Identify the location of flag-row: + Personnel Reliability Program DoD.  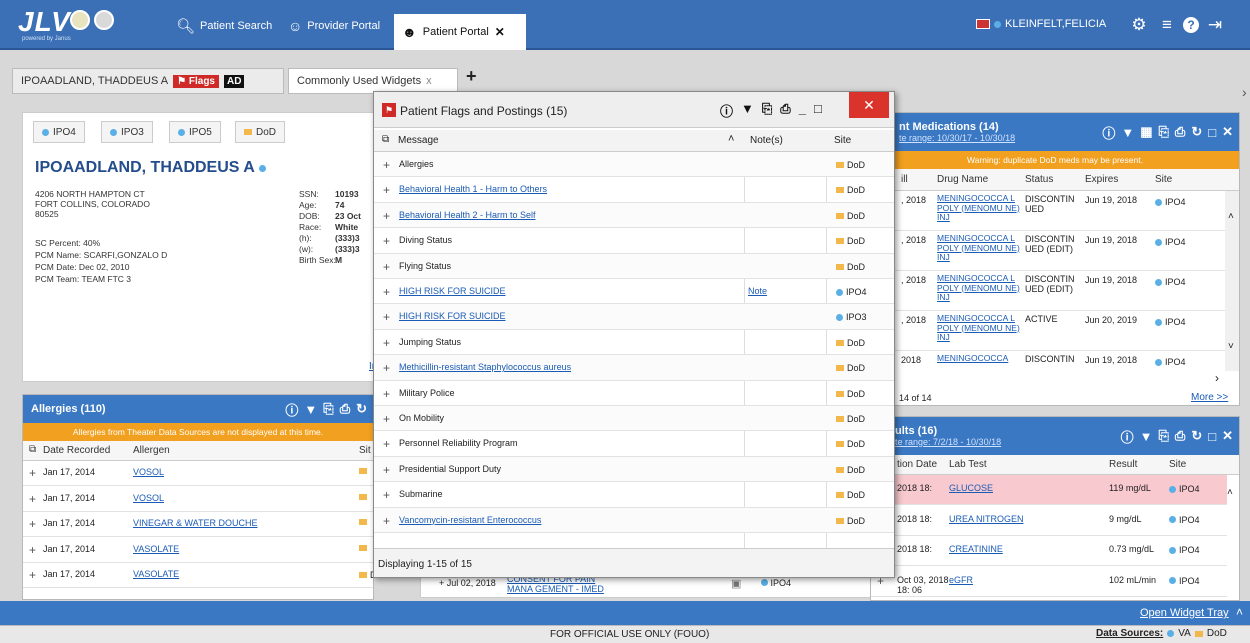
(634, 444).